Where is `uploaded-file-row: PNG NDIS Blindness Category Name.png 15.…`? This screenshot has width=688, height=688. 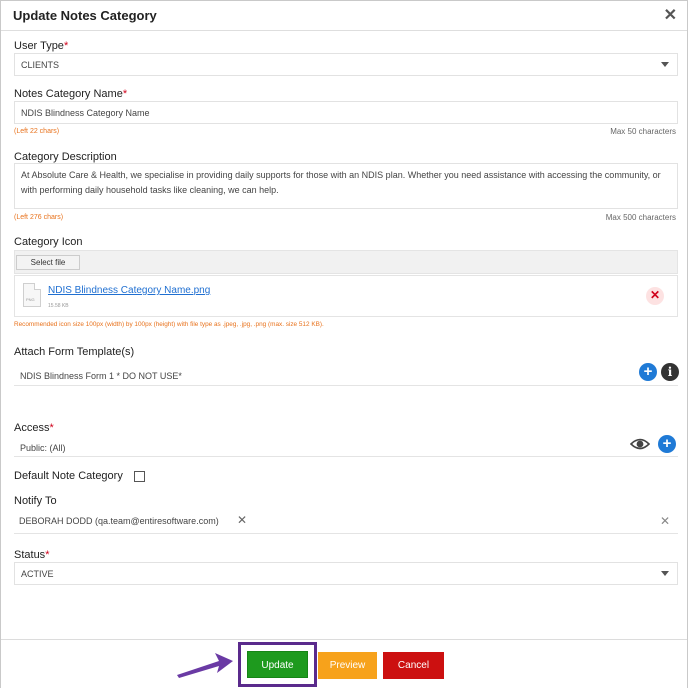
uploaded-file-row: PNG NDIS Blindness Category Name.png 15.… is located at coordinates (346, 296).